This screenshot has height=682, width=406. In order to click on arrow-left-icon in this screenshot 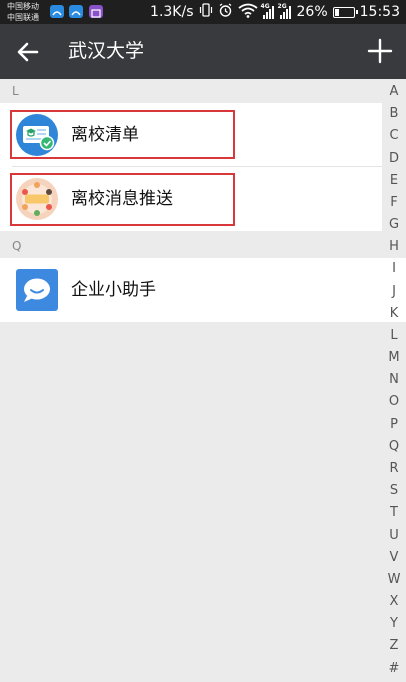, I will do `click(28, 52)`.